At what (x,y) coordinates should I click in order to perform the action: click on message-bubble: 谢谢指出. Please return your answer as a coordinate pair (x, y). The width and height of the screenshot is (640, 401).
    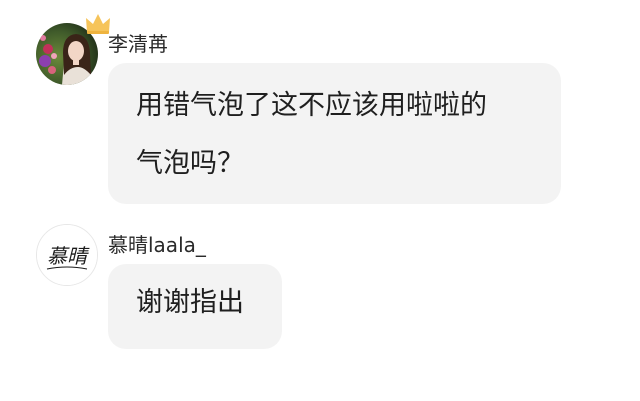
    Looking at the image, I should click on (195, 306).